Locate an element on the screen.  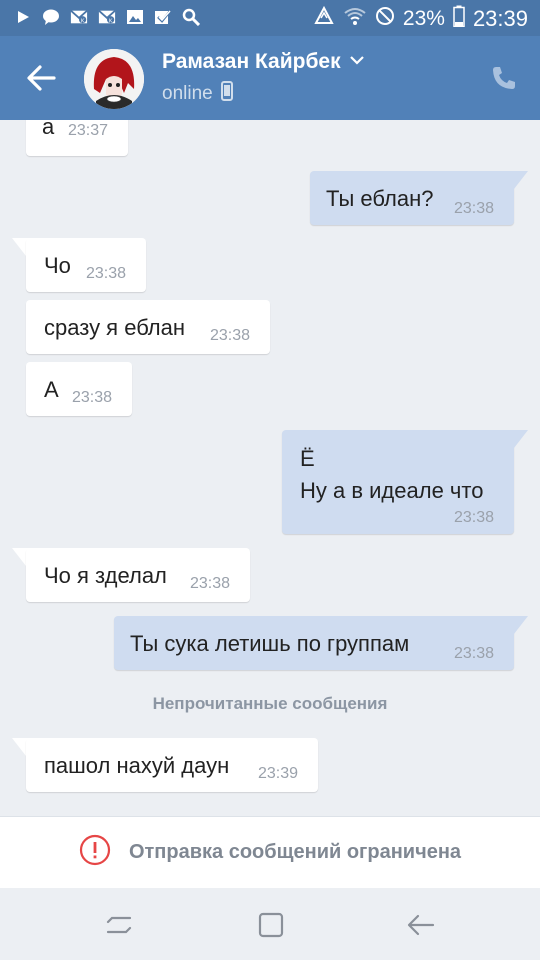
battery-percent: 23% is located at coordinates (423, 18).